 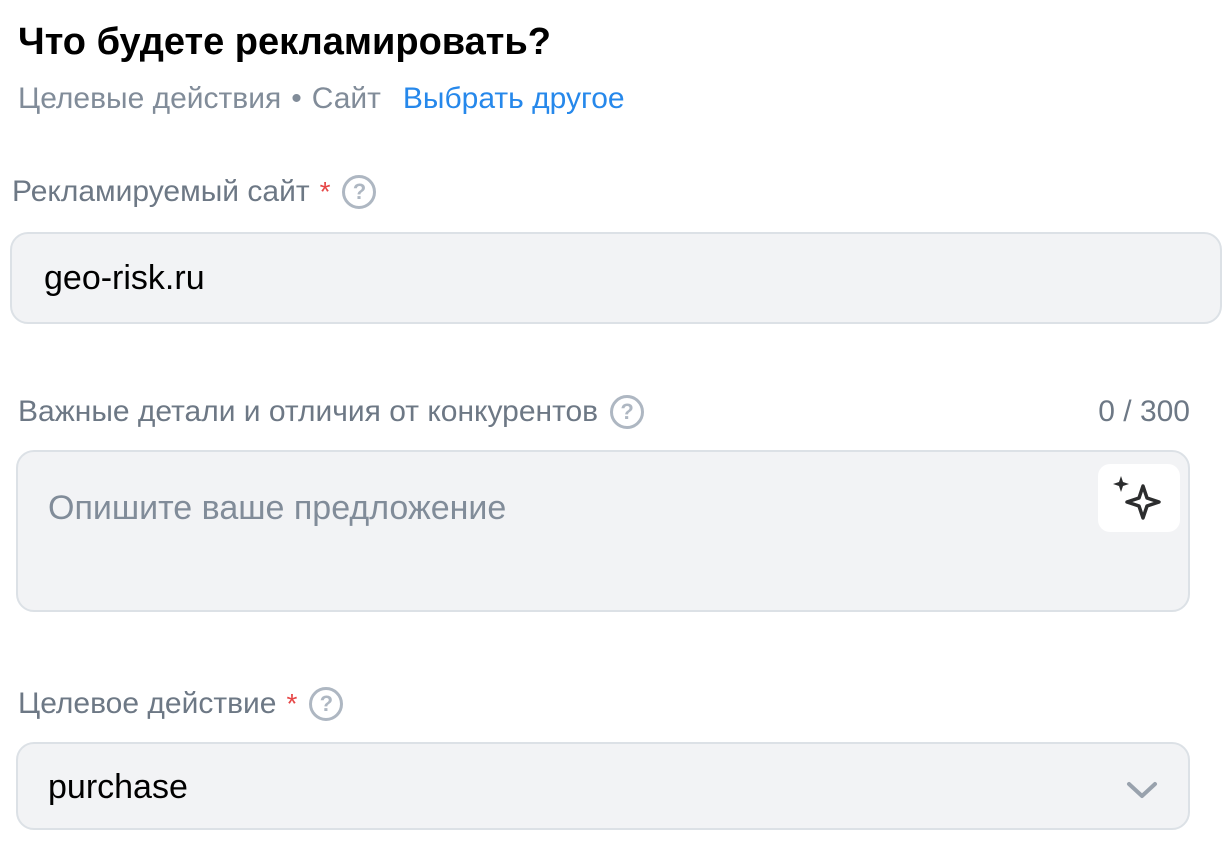 What do you see at coordinates (277, 508) in the screenshot?
I see `offer-description-placeholder: Опишите ваше предложение` at bounding box center [277, 508].